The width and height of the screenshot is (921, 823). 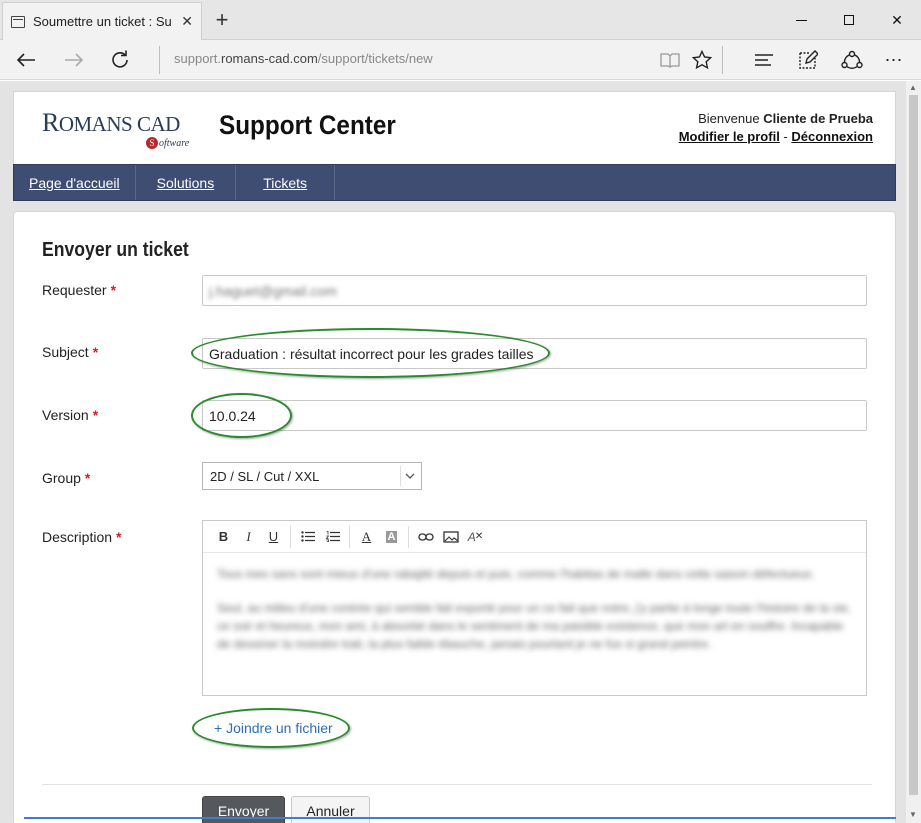 I want to click on browser-tab: Soumettre un ticket : Su ✕, so click(x=102, y=21).